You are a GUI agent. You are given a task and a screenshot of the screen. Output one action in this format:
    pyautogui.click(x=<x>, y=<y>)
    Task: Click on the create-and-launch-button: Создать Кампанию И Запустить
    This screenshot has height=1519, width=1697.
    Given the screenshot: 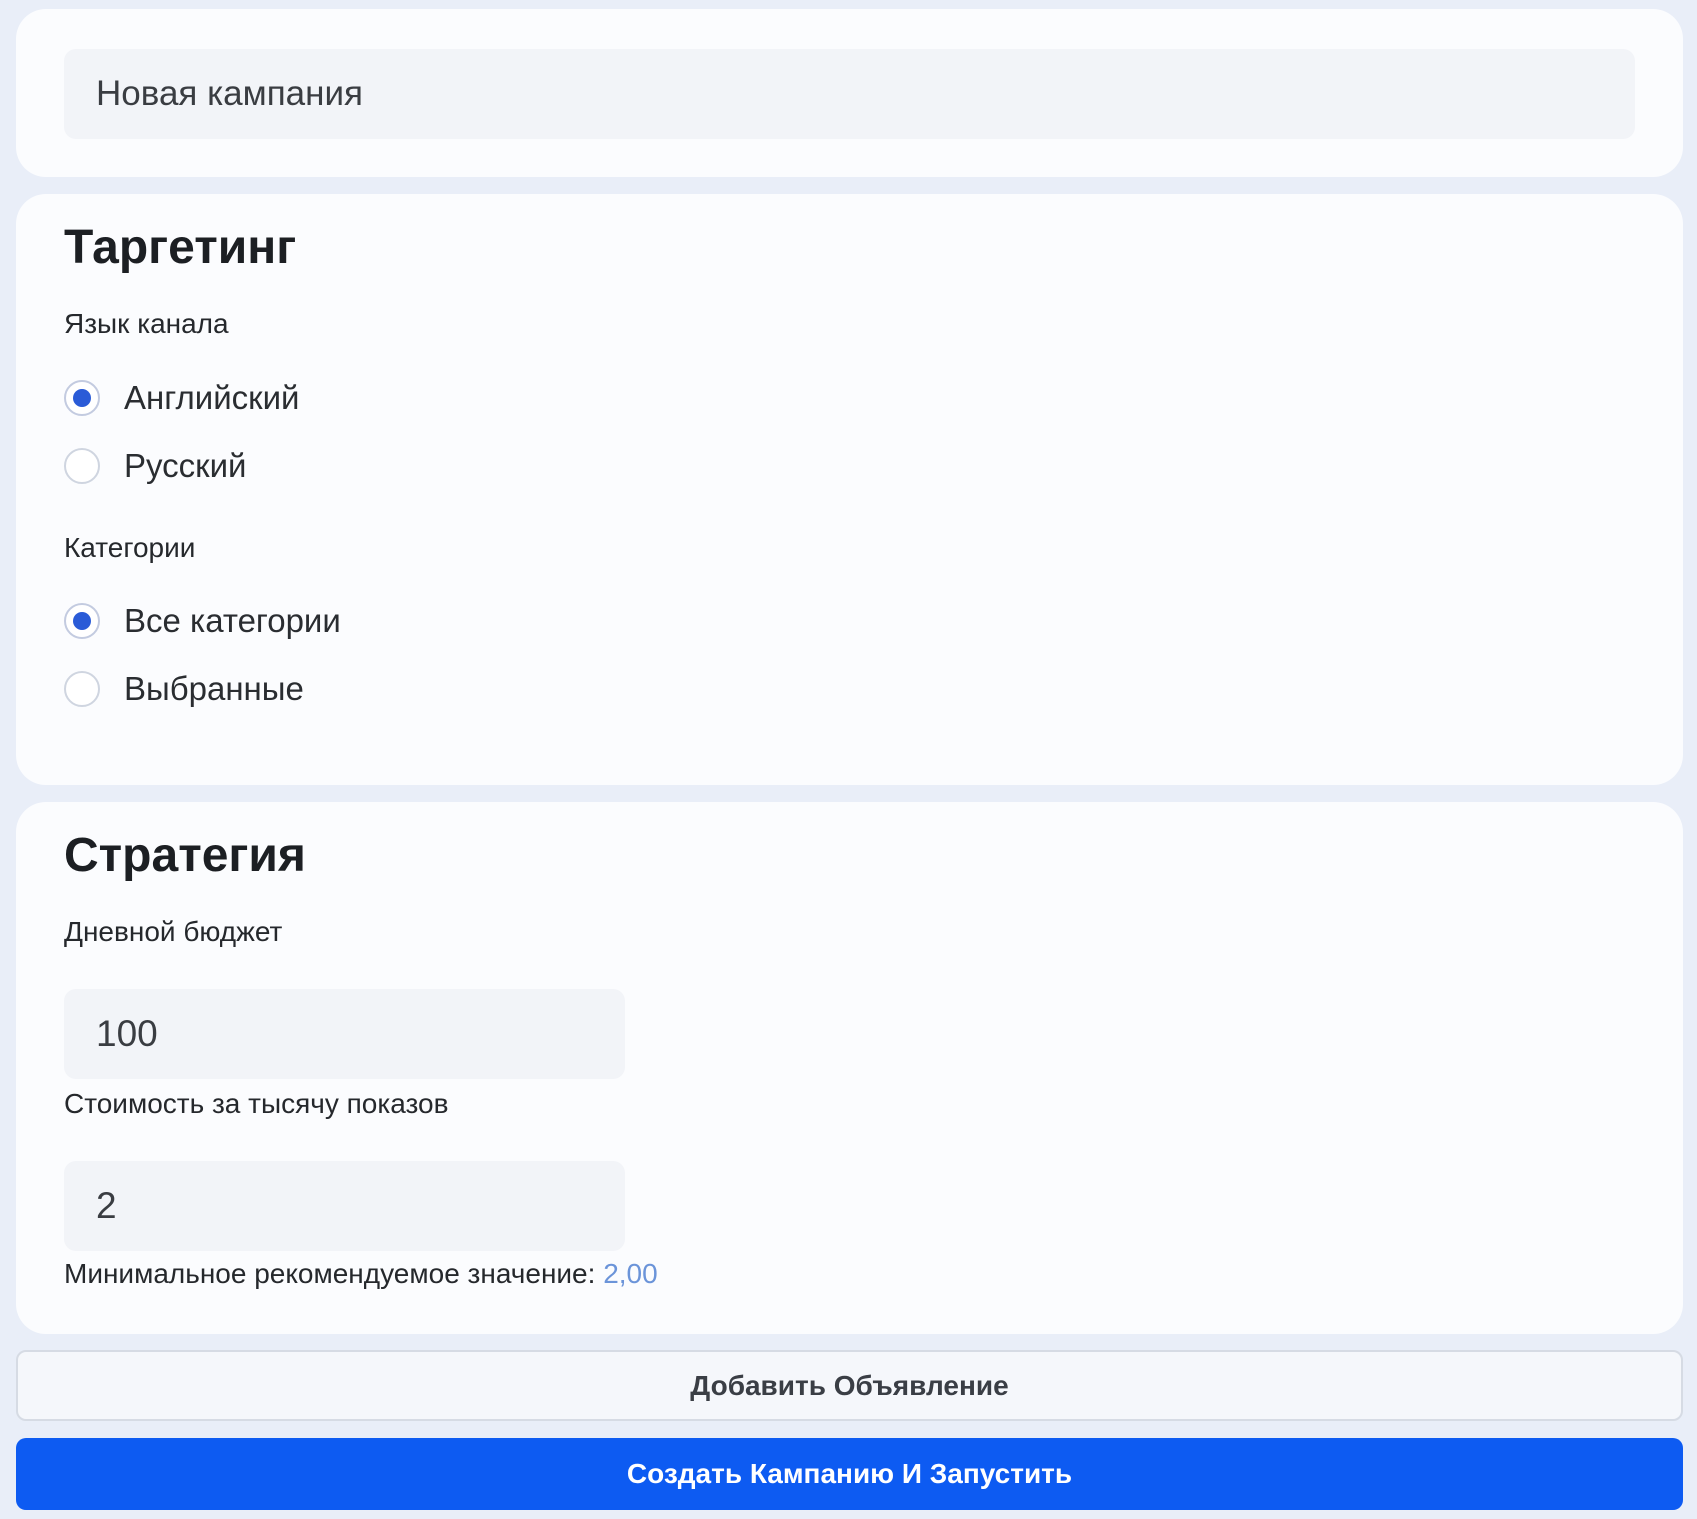 What is the action you would take?
    pyautogui.click(x=849, y=1474)
    